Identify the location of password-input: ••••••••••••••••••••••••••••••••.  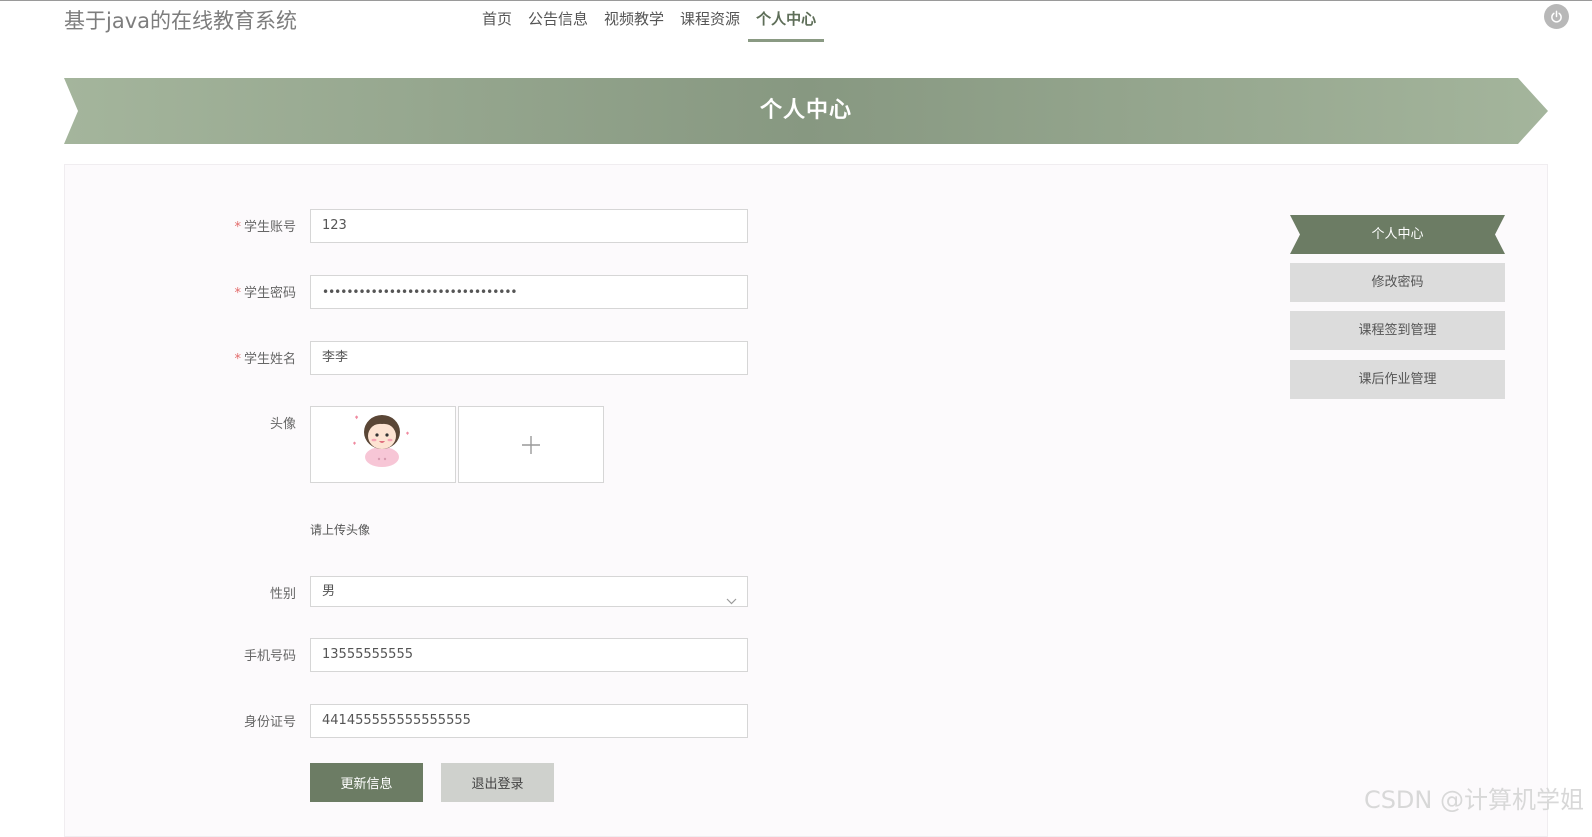
(529, 292).